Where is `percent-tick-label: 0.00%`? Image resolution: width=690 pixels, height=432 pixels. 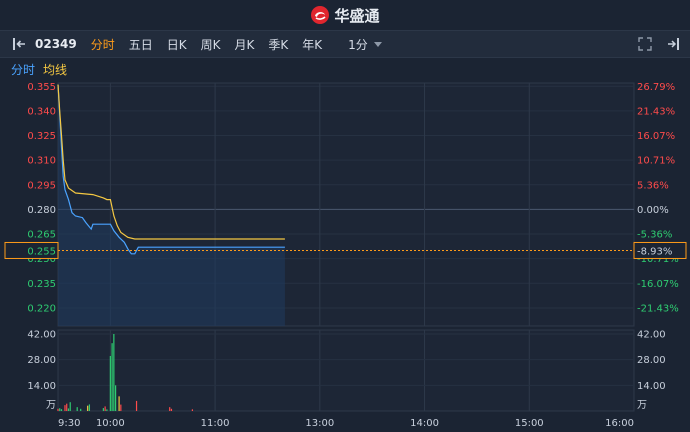 percent-tick-label: 0.00% is located at coordinates (653, 210).